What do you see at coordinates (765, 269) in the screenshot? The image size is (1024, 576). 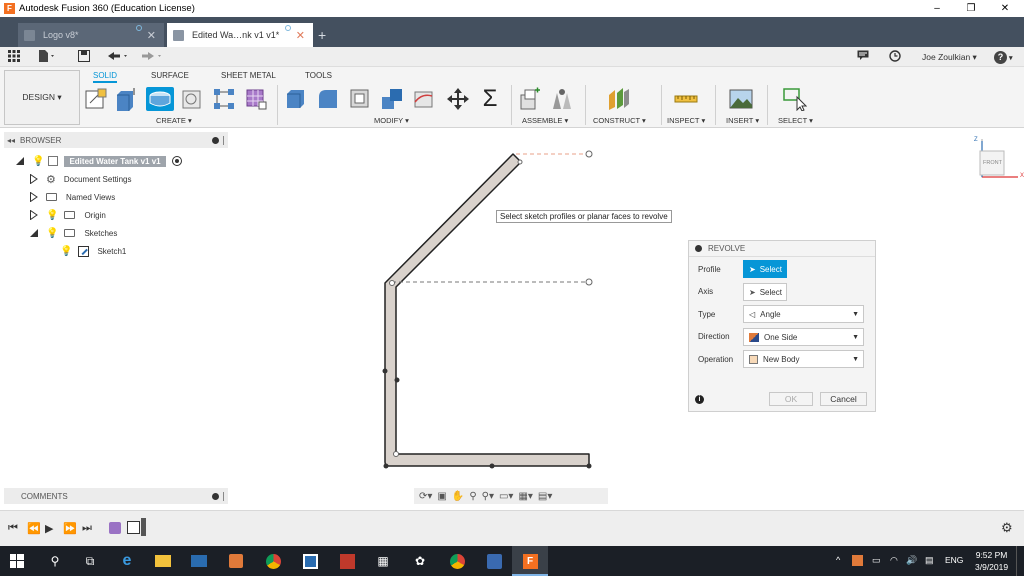 I see `profile-select-button: ➤ Select` at bounding box center [765, 269].